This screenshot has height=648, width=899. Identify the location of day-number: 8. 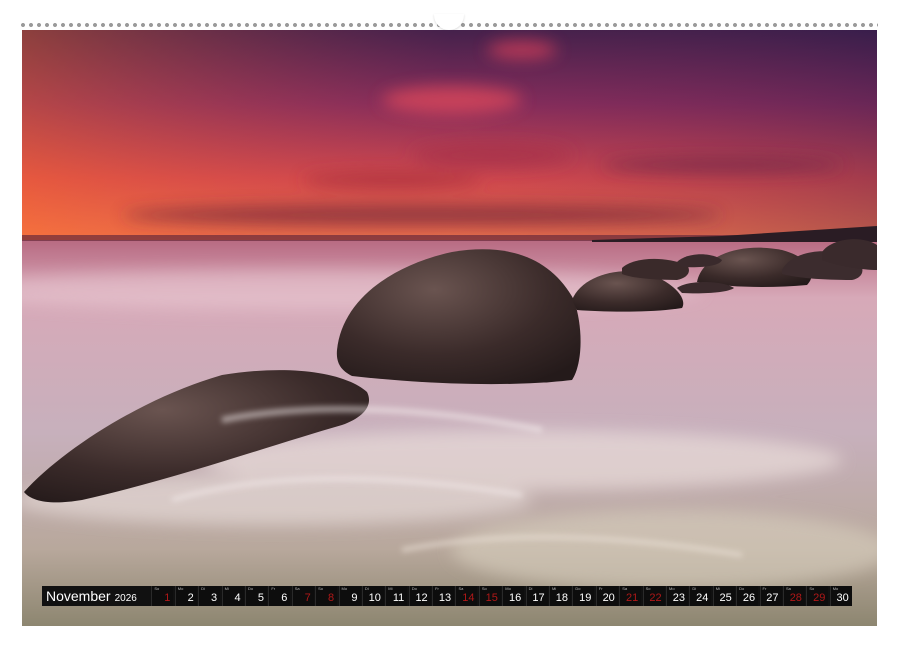
(331, 598).